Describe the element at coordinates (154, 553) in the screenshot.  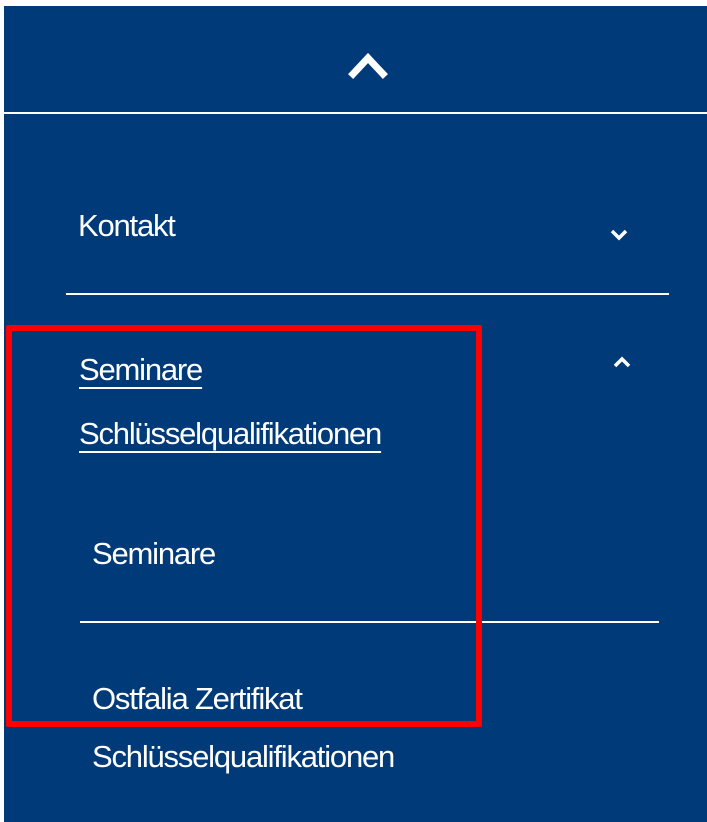
I see `submenu-item-seminare: Seminare` at that location.